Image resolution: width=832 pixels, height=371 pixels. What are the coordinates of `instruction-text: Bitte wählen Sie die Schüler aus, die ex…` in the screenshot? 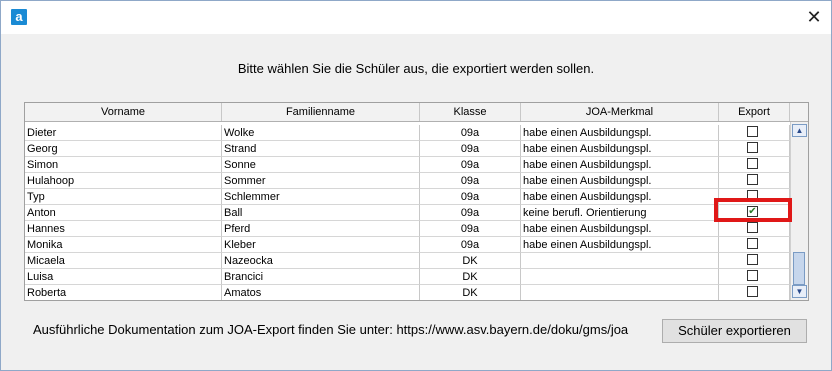 It's located at (416, 68).